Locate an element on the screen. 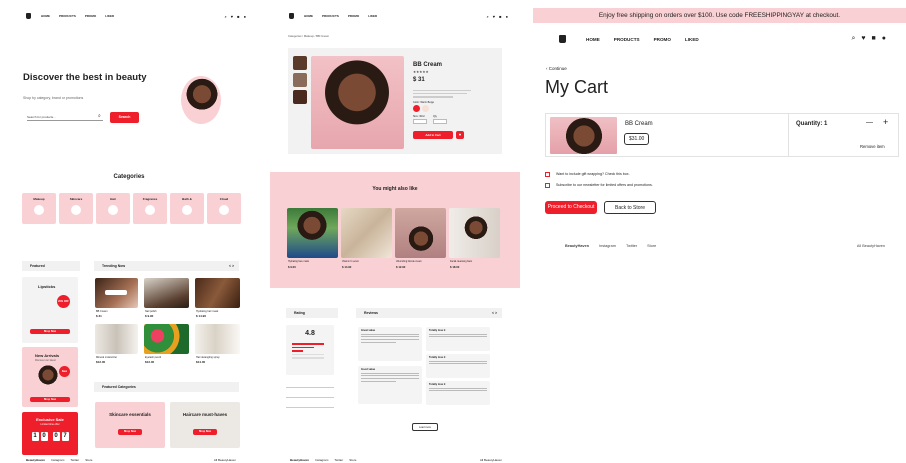  lipsticks-shop-button: Shop Now is located at coordinates (50, 331).